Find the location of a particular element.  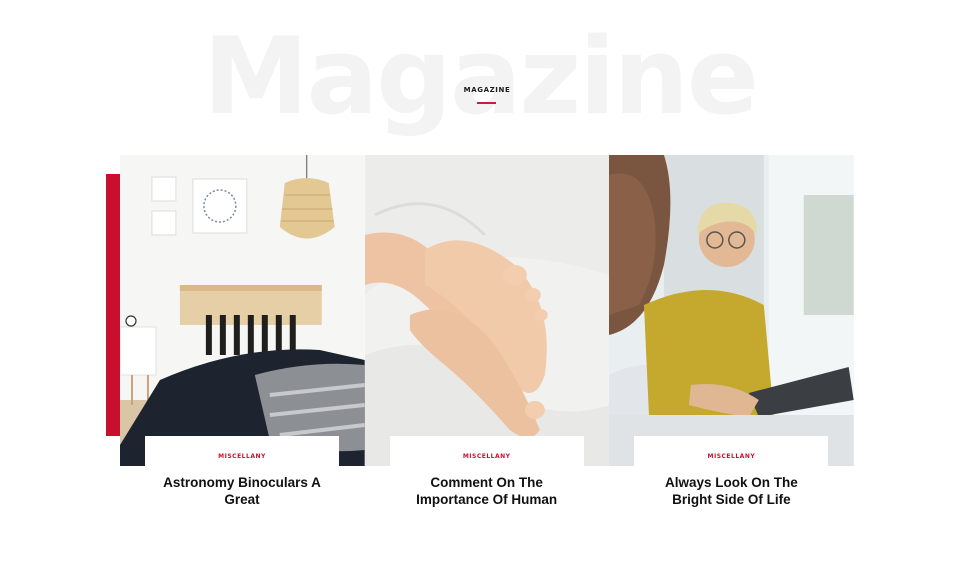

section-label: MAGAZINE is located at coordinates (487, 90).